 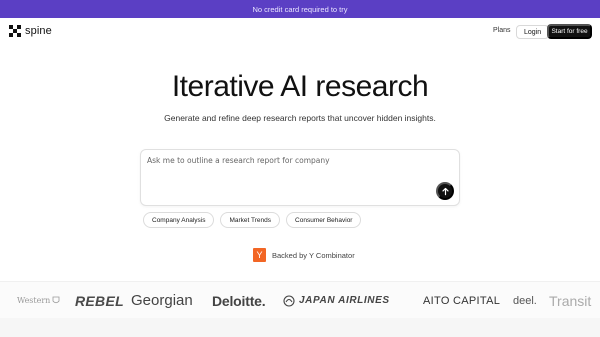 What do you see at coordinates (569, 31) in the screenshot?
I see `start-for-free-button: Start for free` at bounding box center [569, 31].